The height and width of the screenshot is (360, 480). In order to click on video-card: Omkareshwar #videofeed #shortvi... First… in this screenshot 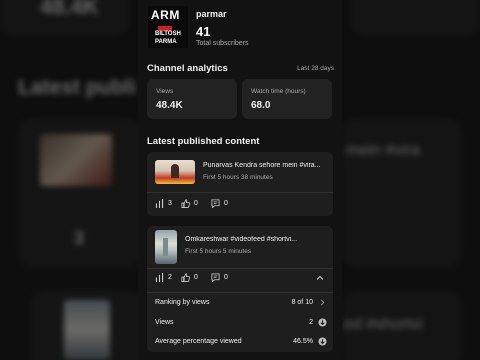, I will do `click(240, 289)`.